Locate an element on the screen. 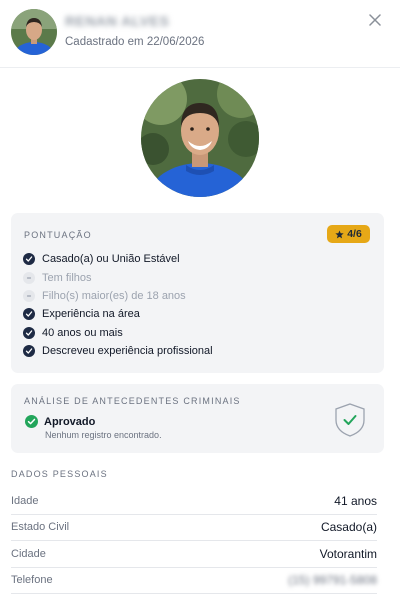  data-row-marital-status: Estado Civil Casado(a) is located at coordinates (194, 528).